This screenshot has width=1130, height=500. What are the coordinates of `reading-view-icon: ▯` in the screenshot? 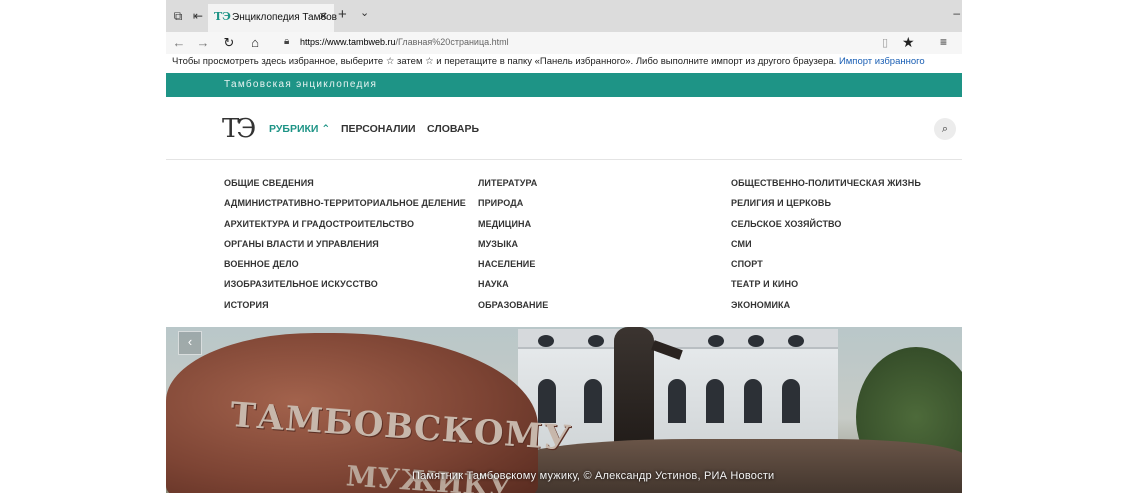 It's located at (885, 42).